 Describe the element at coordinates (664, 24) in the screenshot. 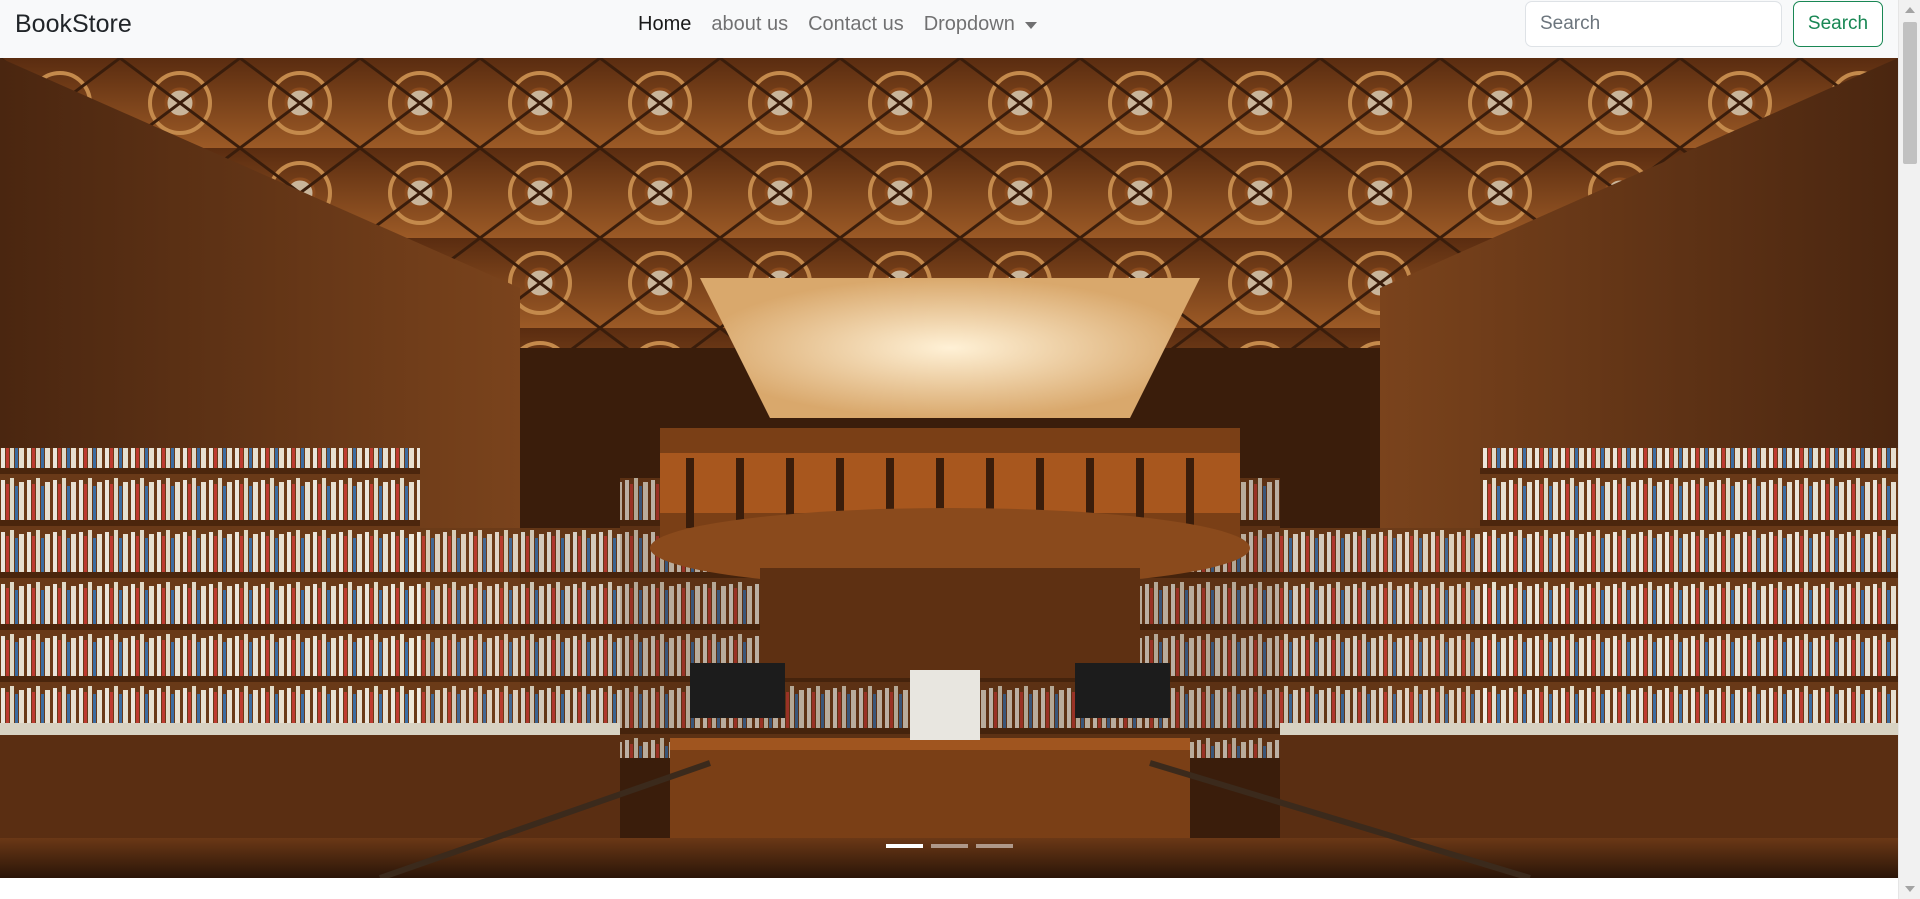

I see `nav-link-home: Home` at that location.